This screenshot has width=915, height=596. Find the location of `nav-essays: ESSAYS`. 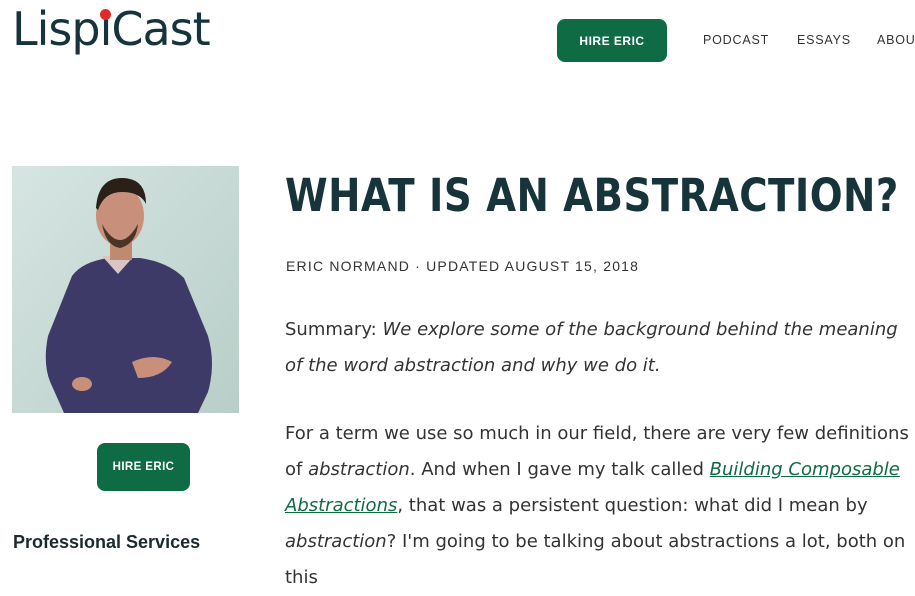

nav-essays: ESSAYS is located at coordinates (824, 40).